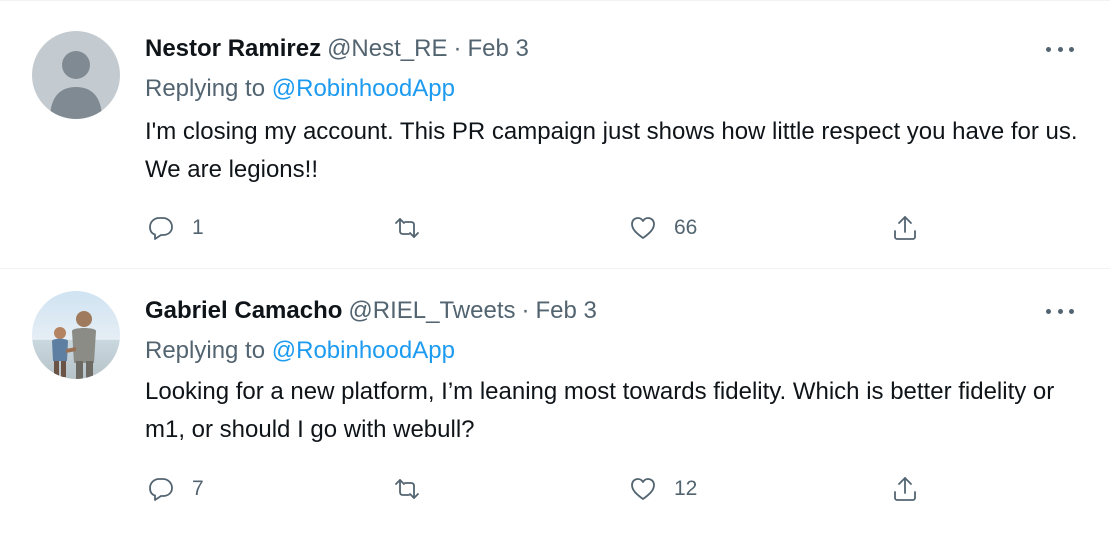 The height and width of the screenshot is (543, 1110). I want to click on default-profile-icon, so click(76, 75).